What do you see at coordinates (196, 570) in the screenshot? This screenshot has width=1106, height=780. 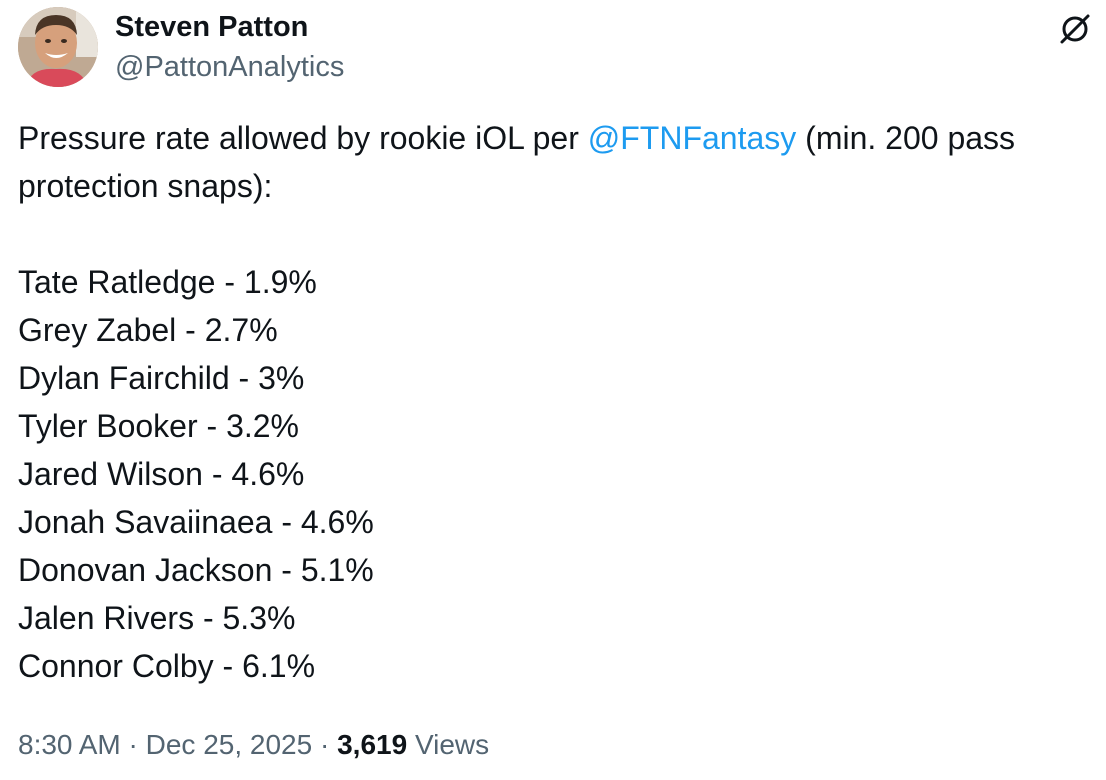 I see `list-item: Donovan Jackson - 5.1%` at bounding box center [196, 570].